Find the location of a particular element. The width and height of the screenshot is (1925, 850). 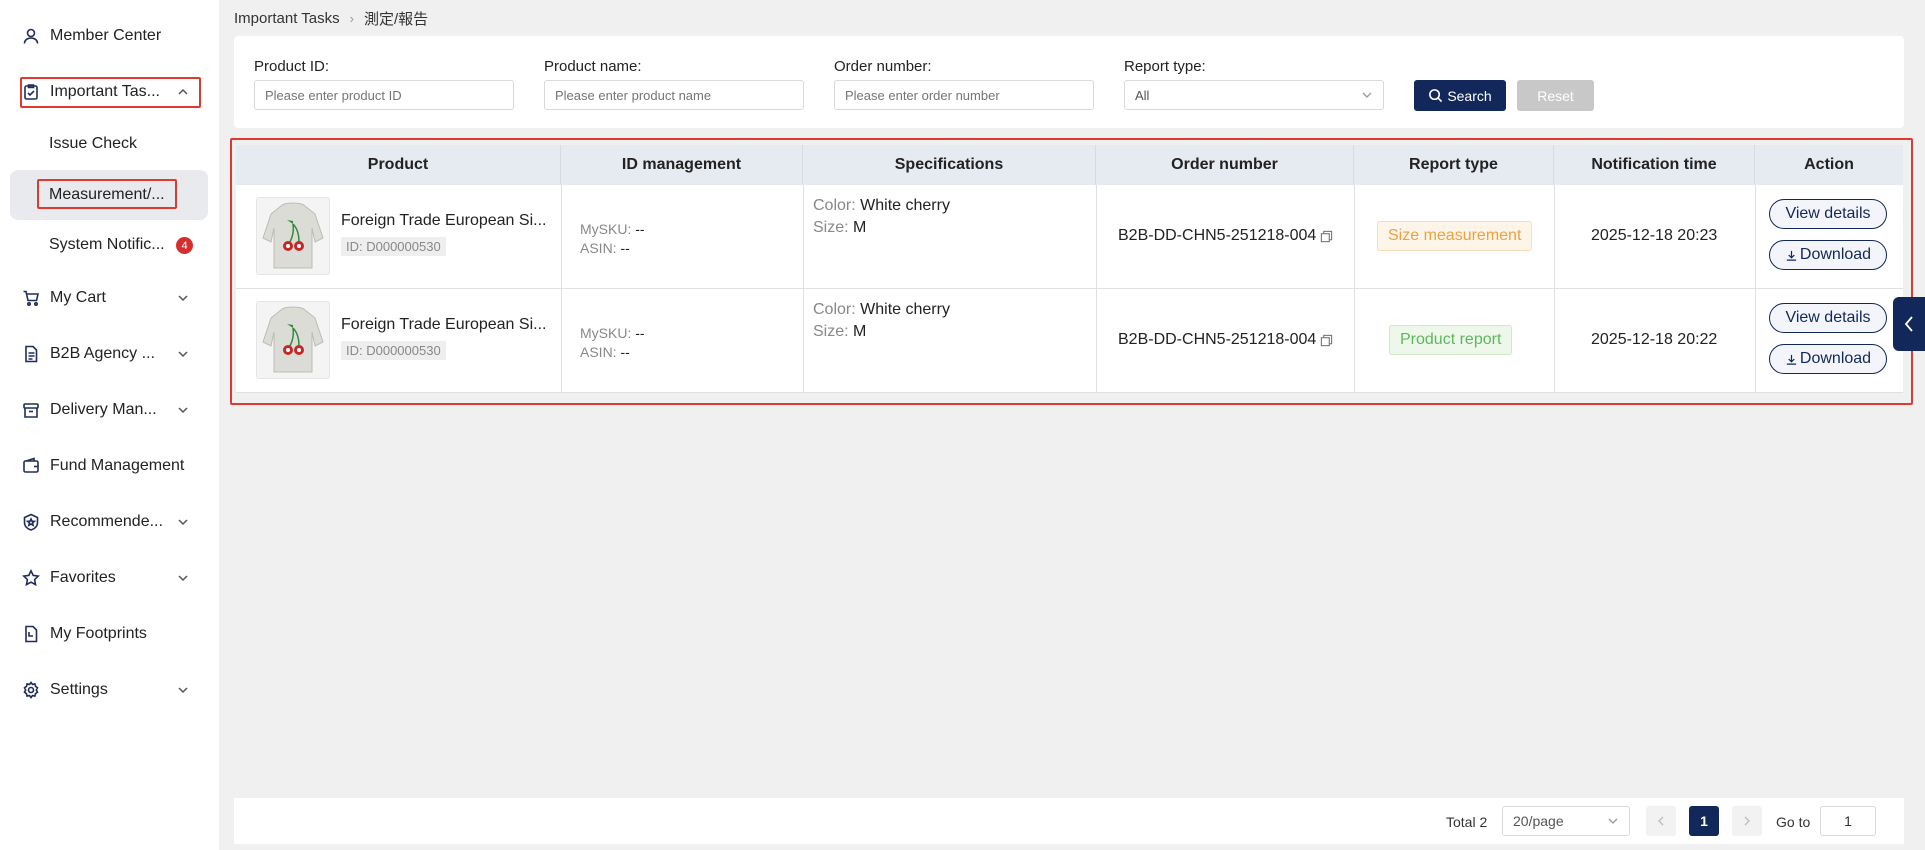

color-label: Color: is located at coordinates (834, 309).